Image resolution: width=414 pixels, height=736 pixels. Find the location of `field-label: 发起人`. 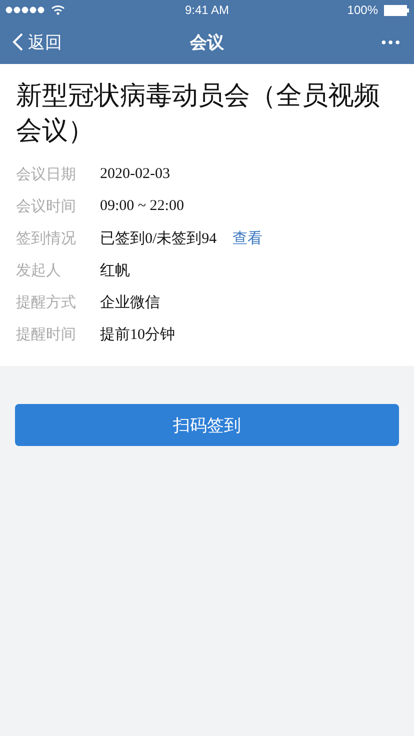

field-label: 发起人 is located at coordinates (39, 270).